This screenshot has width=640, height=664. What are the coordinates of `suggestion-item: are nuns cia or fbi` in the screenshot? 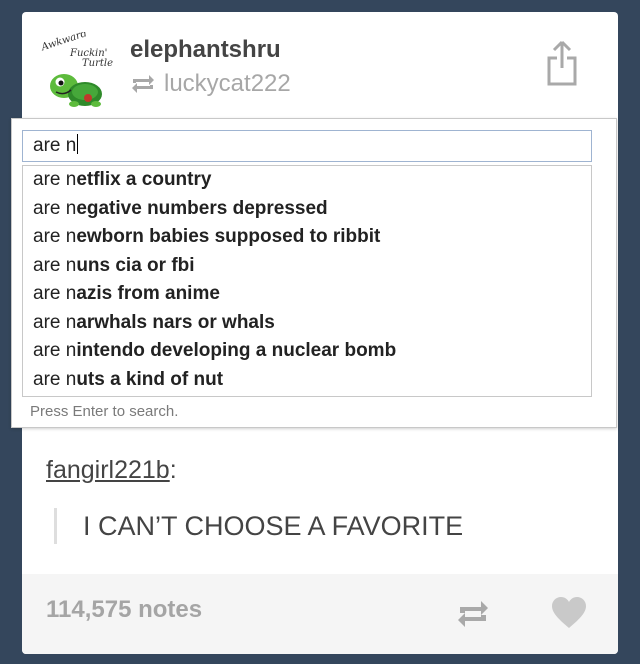 It's located at (307, 266).